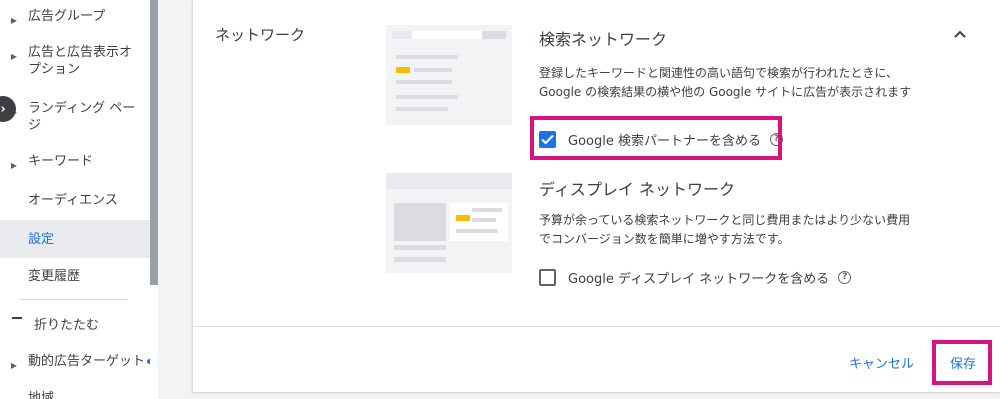  Describe the element at coordinates (449, 75) in the screenshot. I see `search-network-illustration` at that location.